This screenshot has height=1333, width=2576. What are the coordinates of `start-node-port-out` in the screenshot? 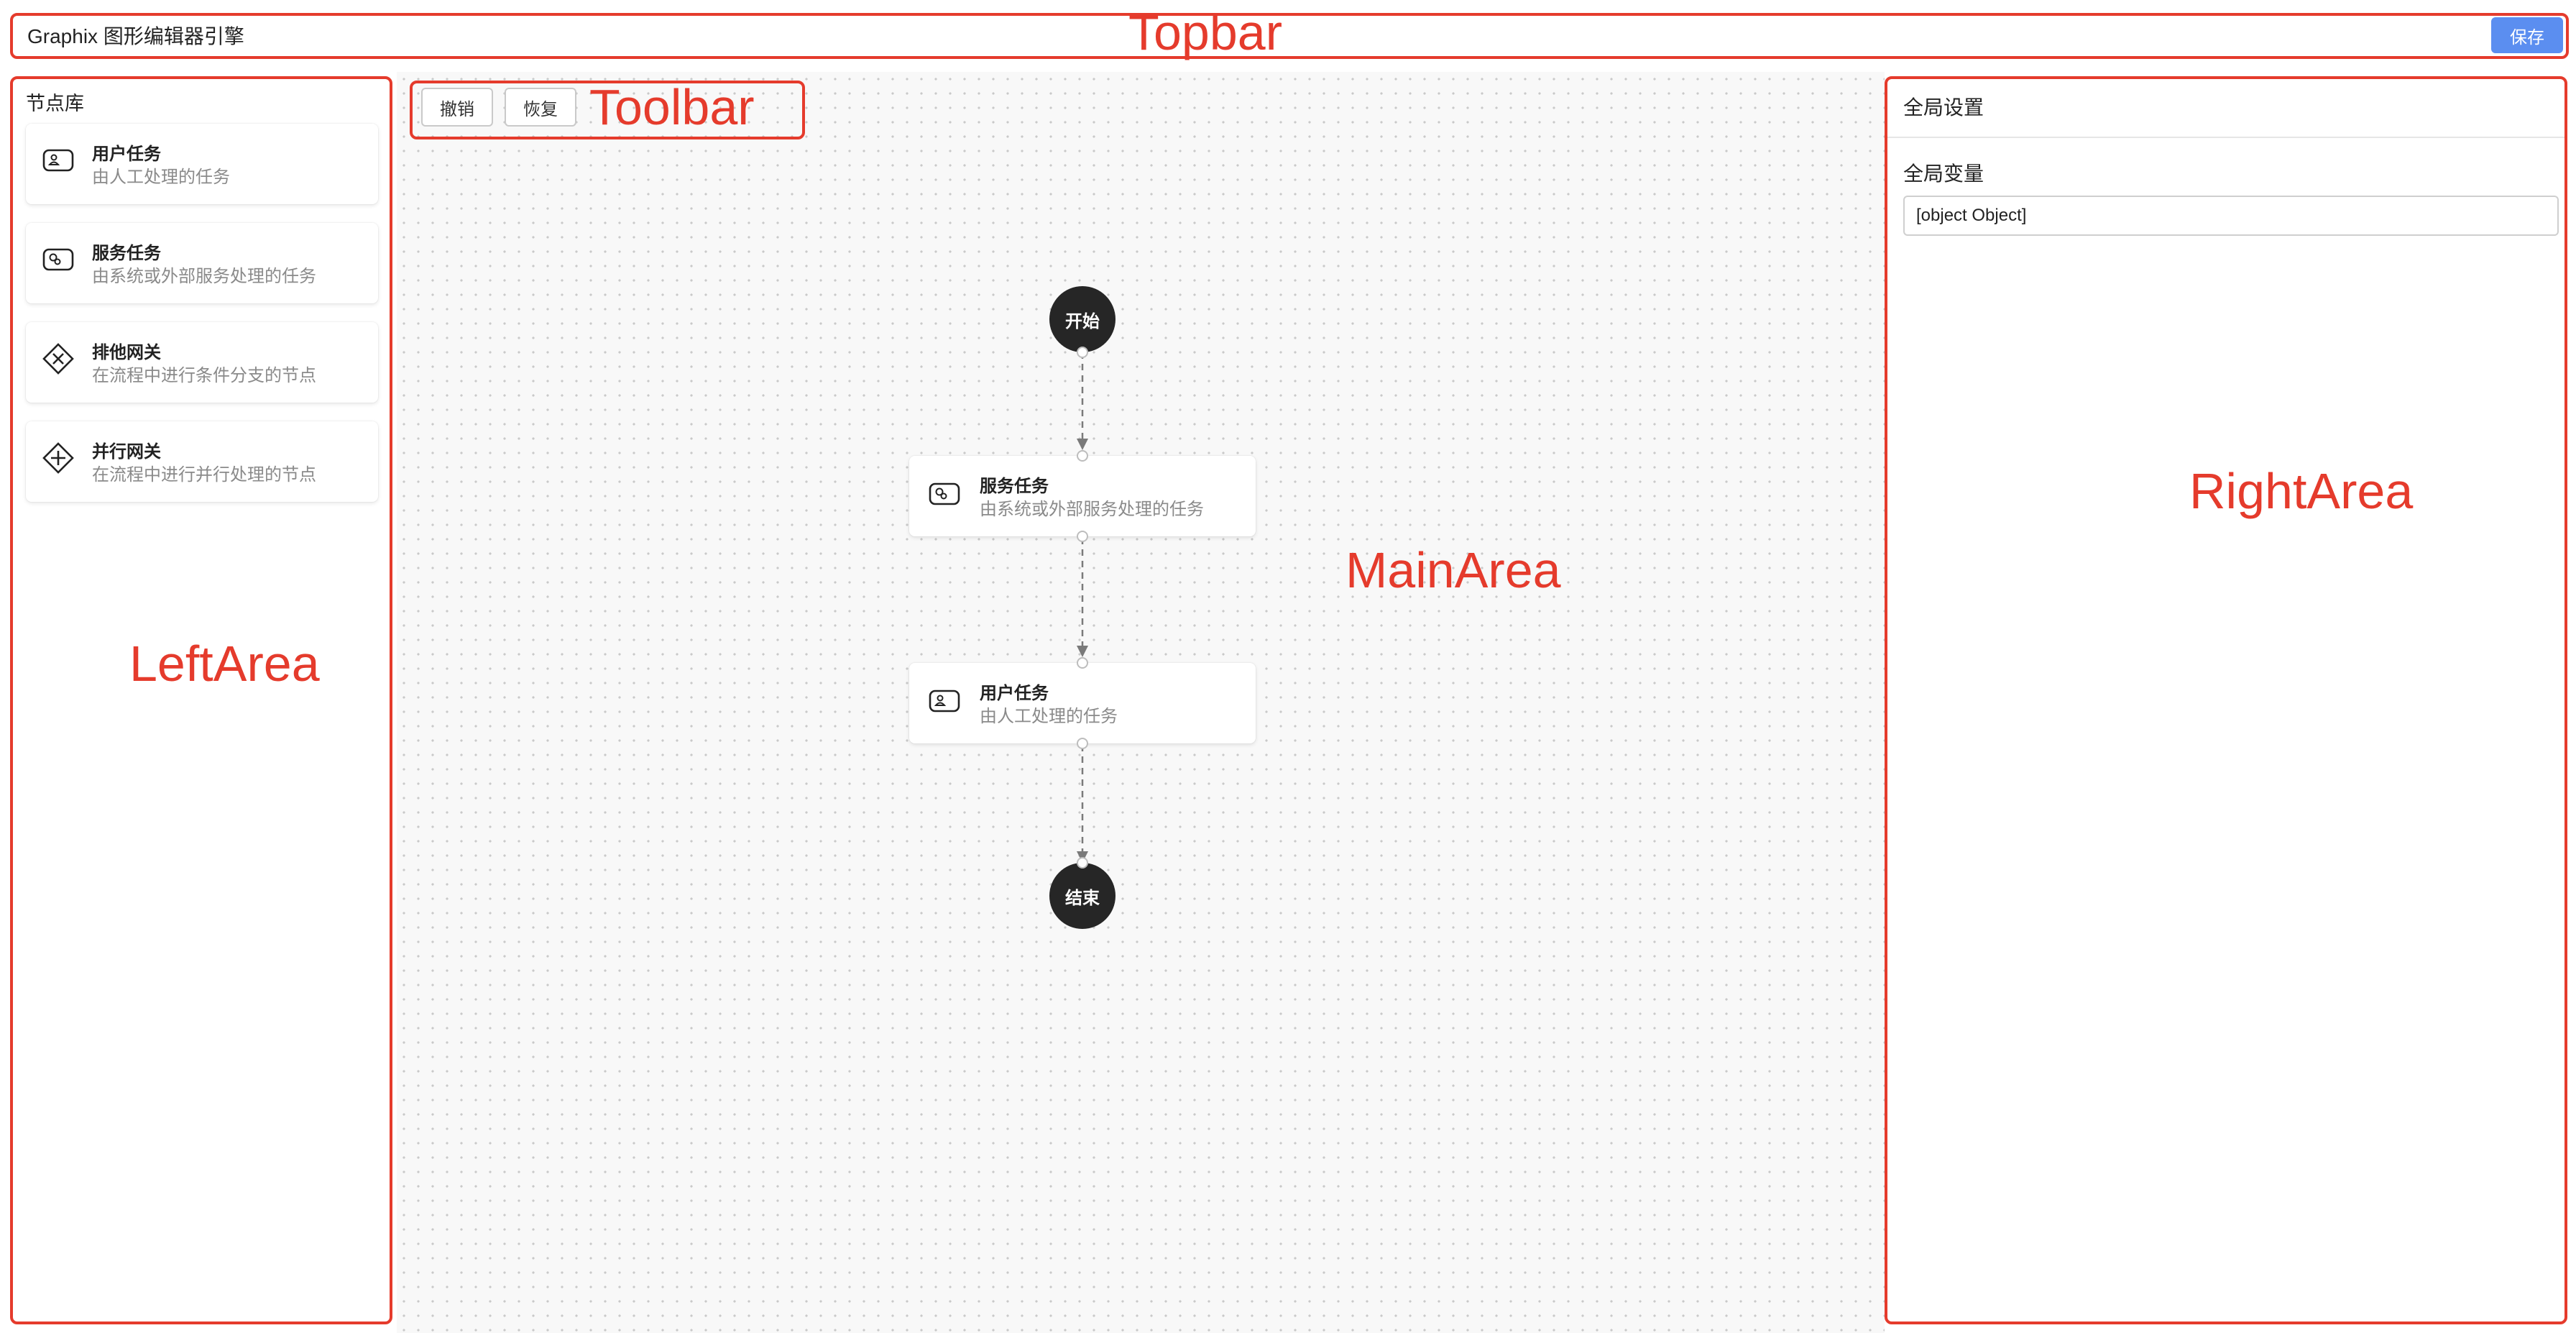 It's located at (1082, 352).